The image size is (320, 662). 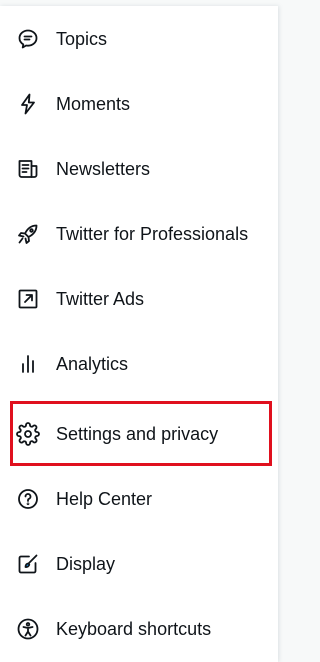 I want to click on menu-item-label: Twitter Ads, so click(x=100, y=298).